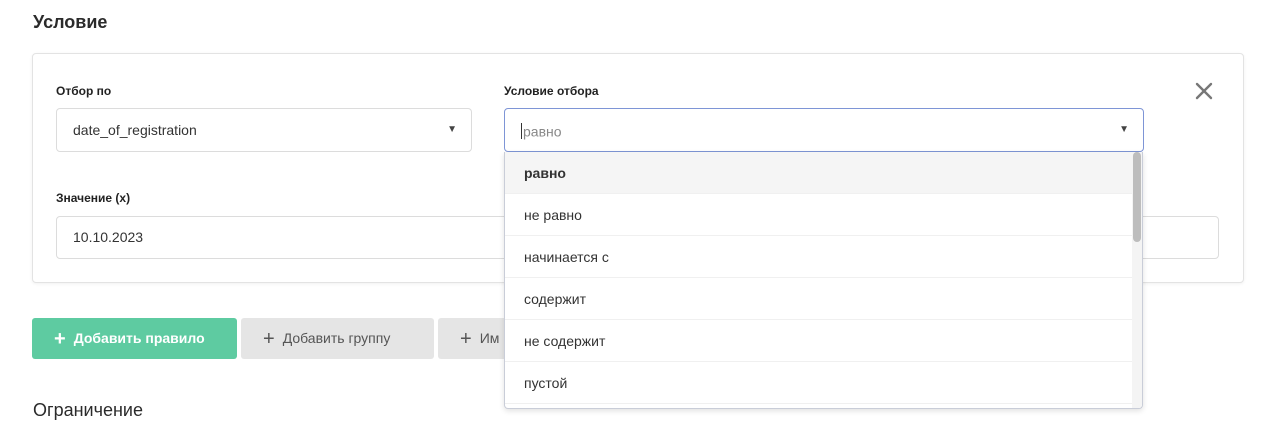  I want to click on dropdown-option: начинается с, so click(823, 257).